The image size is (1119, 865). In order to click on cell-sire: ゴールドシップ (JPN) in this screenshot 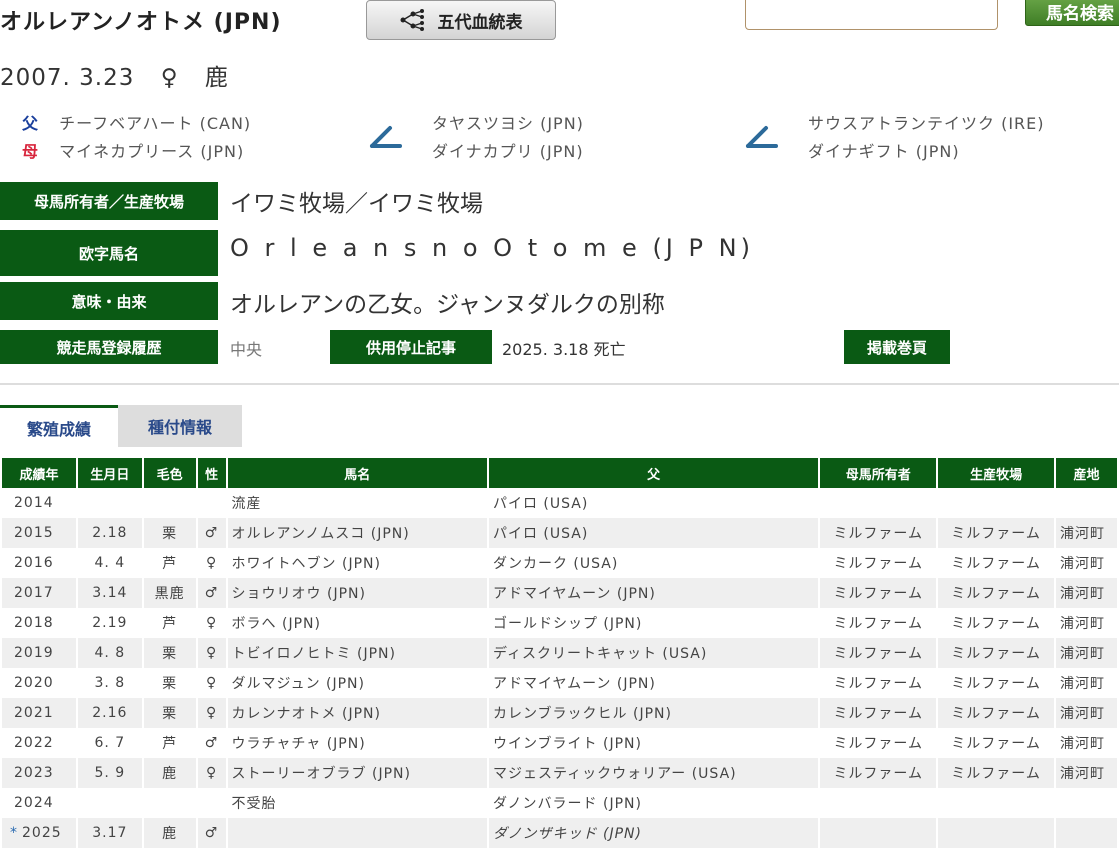, I will do `click(653, 623)`.